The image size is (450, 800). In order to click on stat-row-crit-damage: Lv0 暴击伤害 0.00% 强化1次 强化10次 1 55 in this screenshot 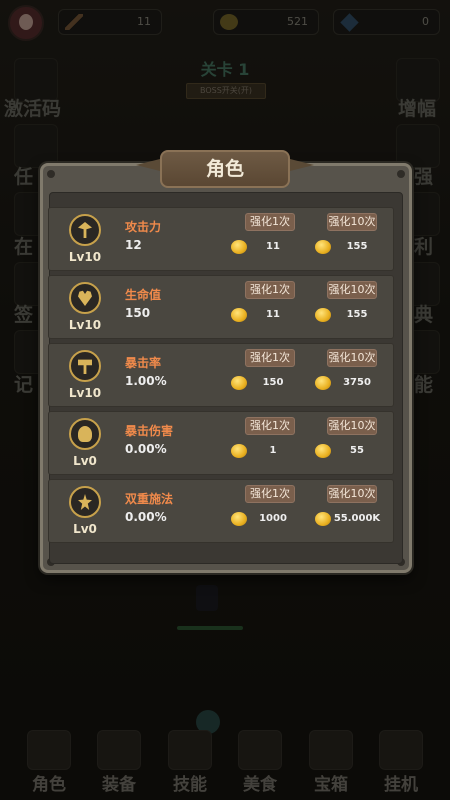, I will do `click(221, 443)`.